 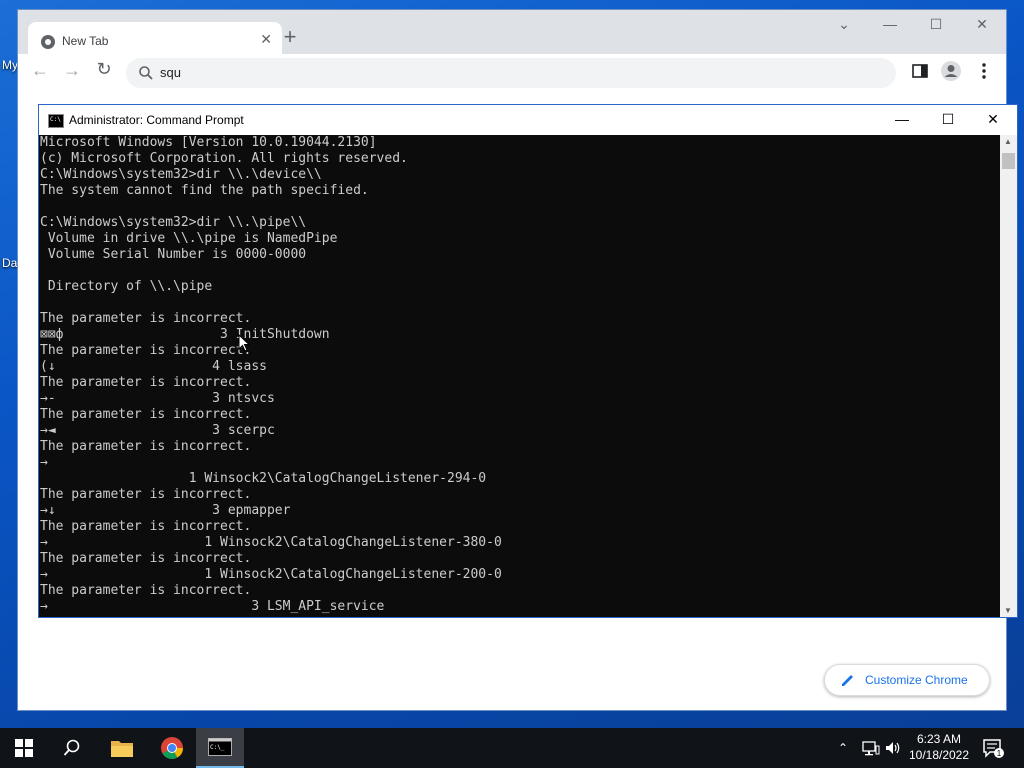 I want to click on console-line: → 1 Winsock2\CatalogChangeListener-200-0, so click(x=271, y=574).